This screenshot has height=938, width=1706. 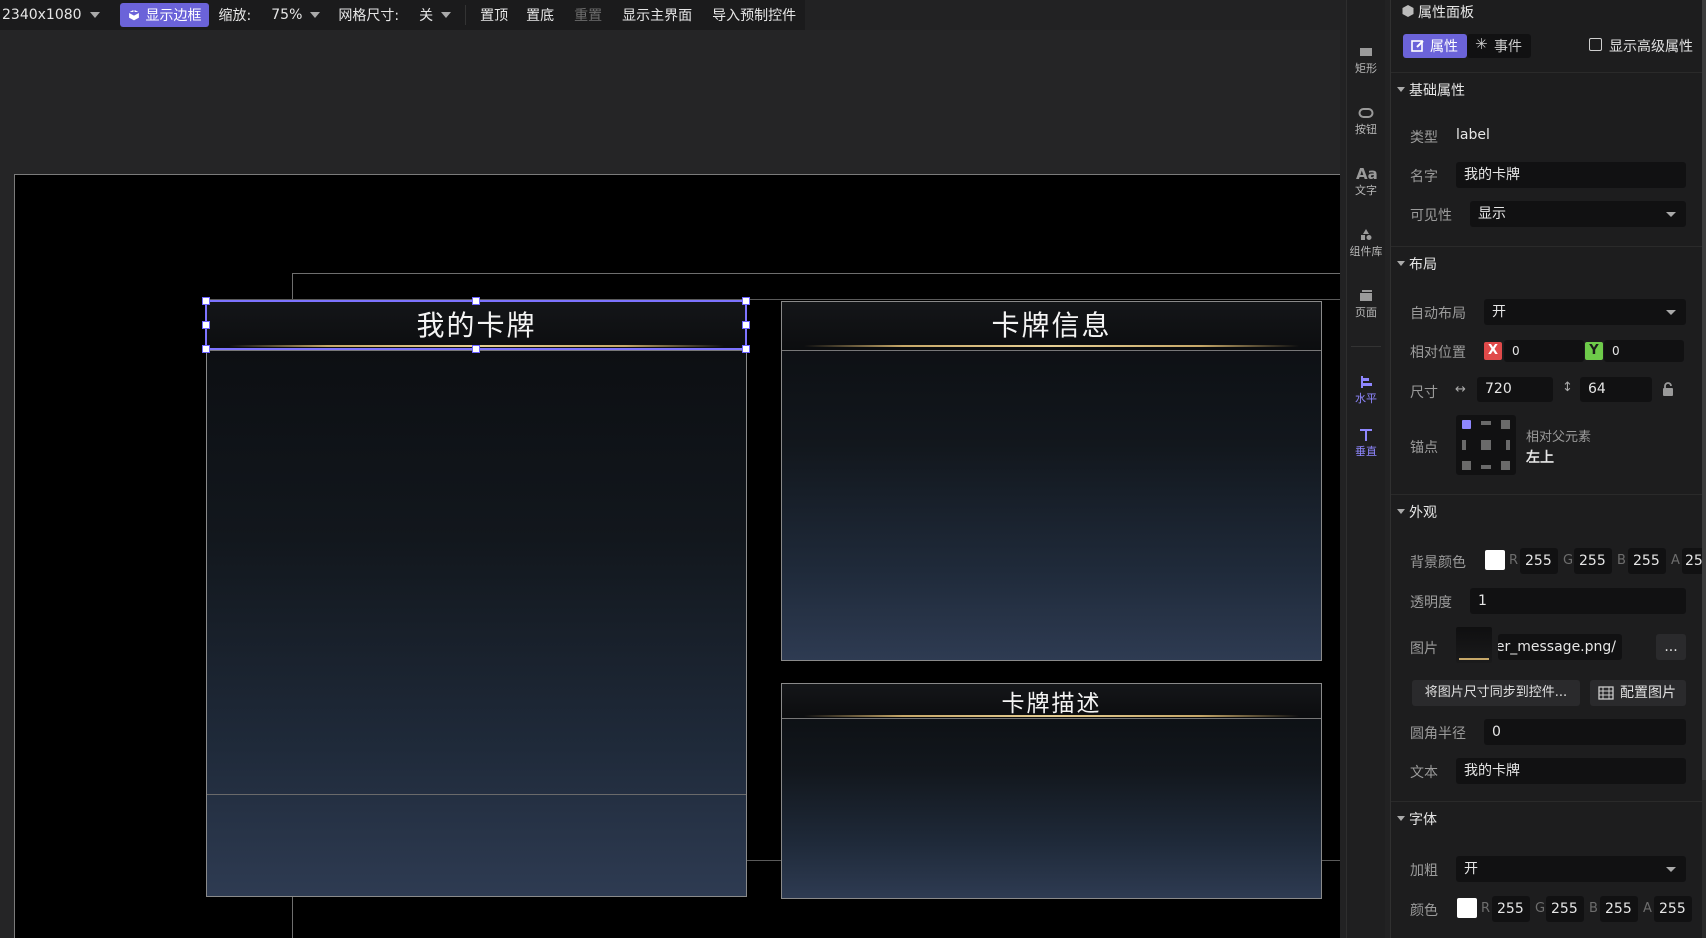 I want to click on tab-properties: 属性, so click(x=1435, y=46).